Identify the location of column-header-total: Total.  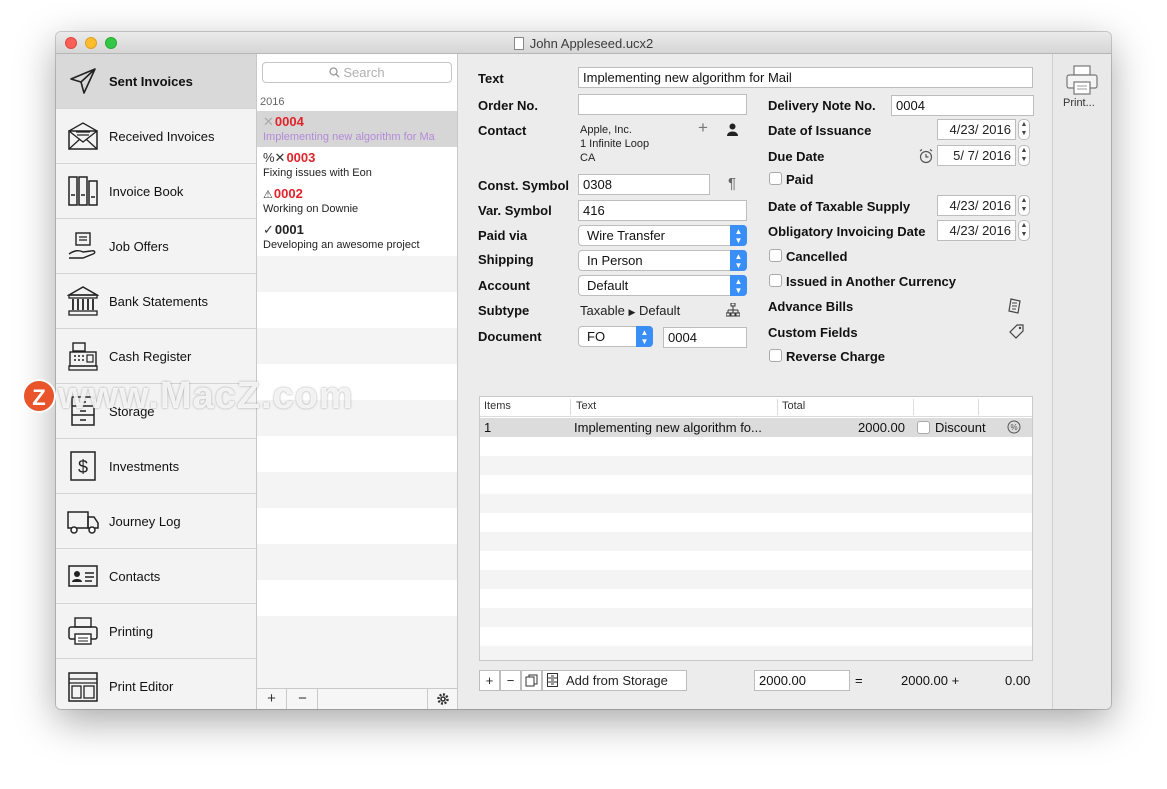
(793, 406).